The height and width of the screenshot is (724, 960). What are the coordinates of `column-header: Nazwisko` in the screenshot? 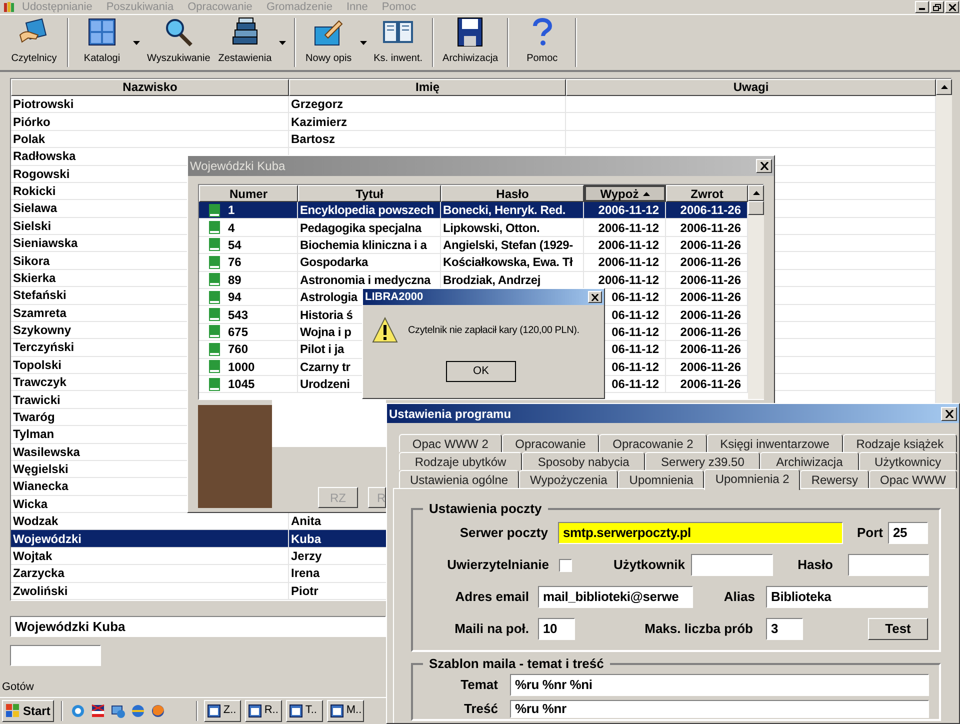 It's located at (150, 87).